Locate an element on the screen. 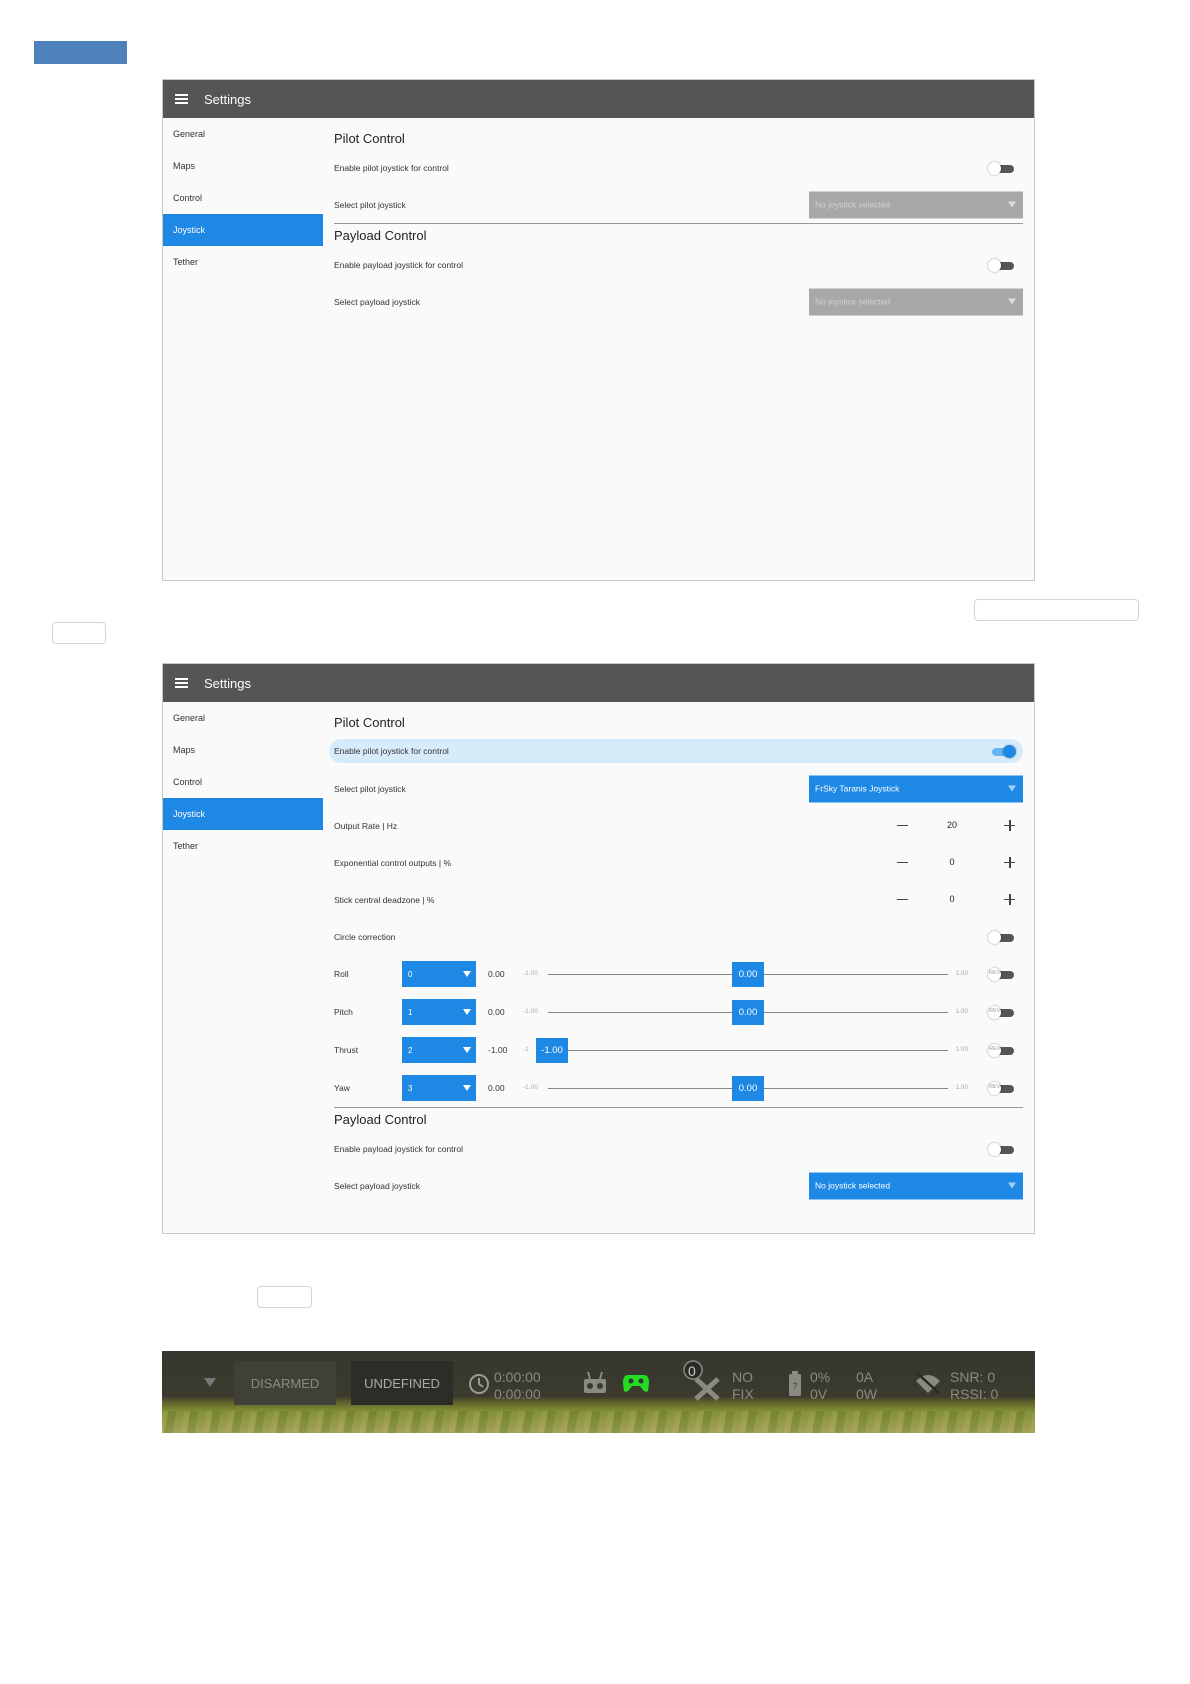 Image resolution: width=1190 pixels, height=1684 pixels. select-value: 1 is located at coordinates (410, 1012).